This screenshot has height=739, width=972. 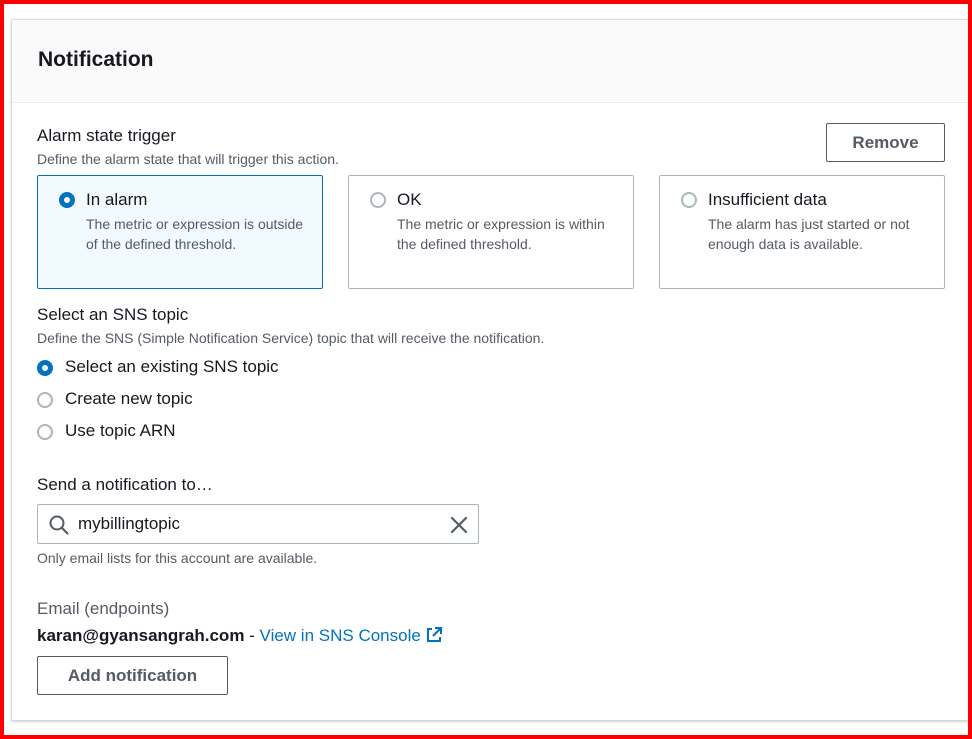 I want to click on radio-existing-topic, so click(x=45, y=368).